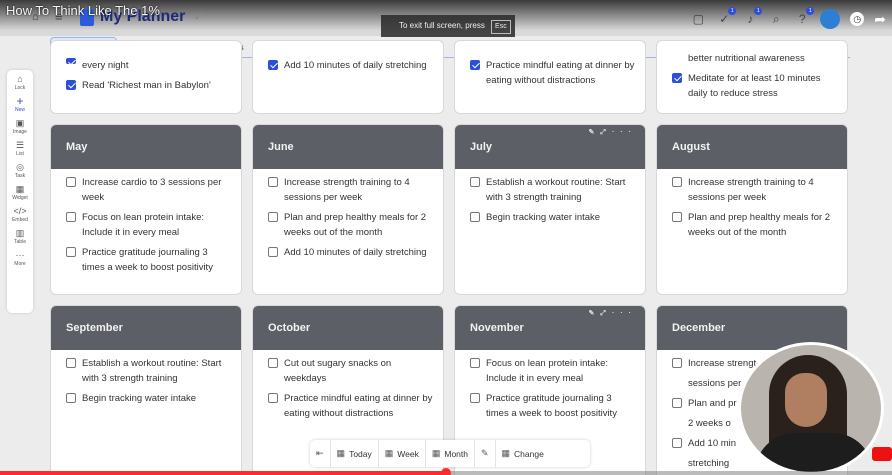 This screenshot has height=475, width=892. Describe the element at coordinates (880, 19) in the screenshot. I see `share-icon: ➦` at that location.